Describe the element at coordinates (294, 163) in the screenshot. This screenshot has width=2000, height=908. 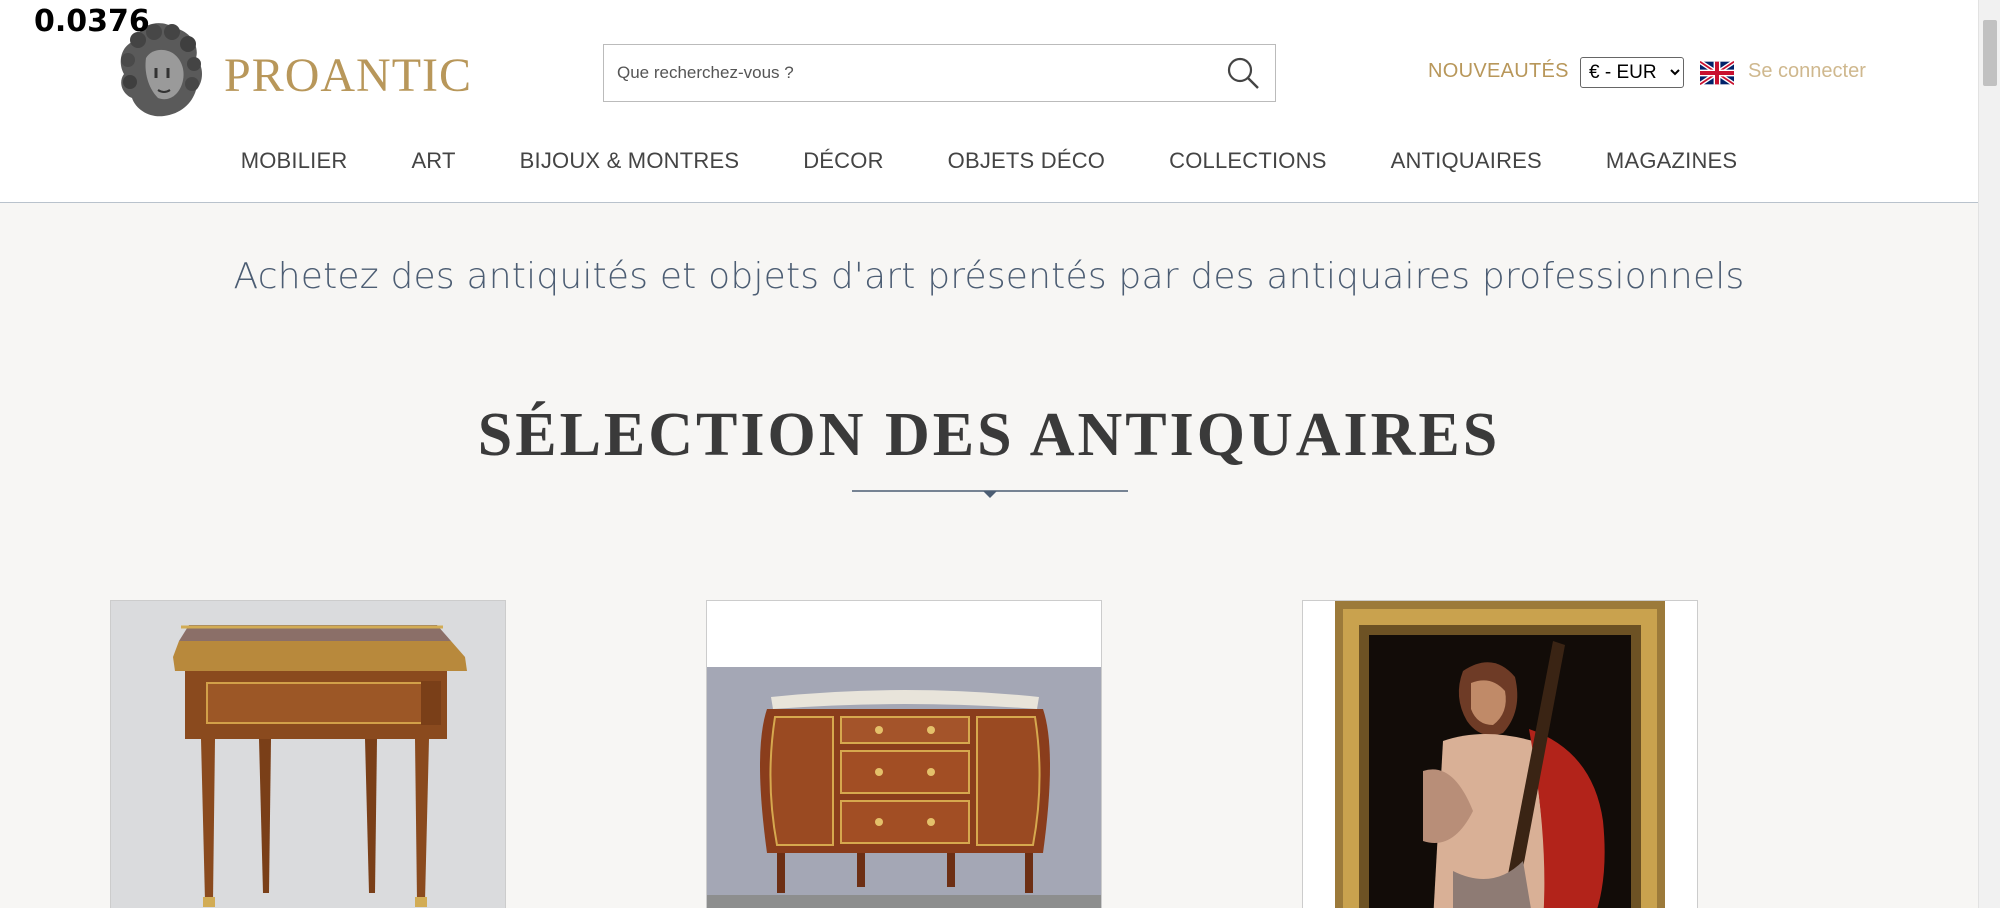
I see `nav-item-mobilier: MOBILIER` at that location.